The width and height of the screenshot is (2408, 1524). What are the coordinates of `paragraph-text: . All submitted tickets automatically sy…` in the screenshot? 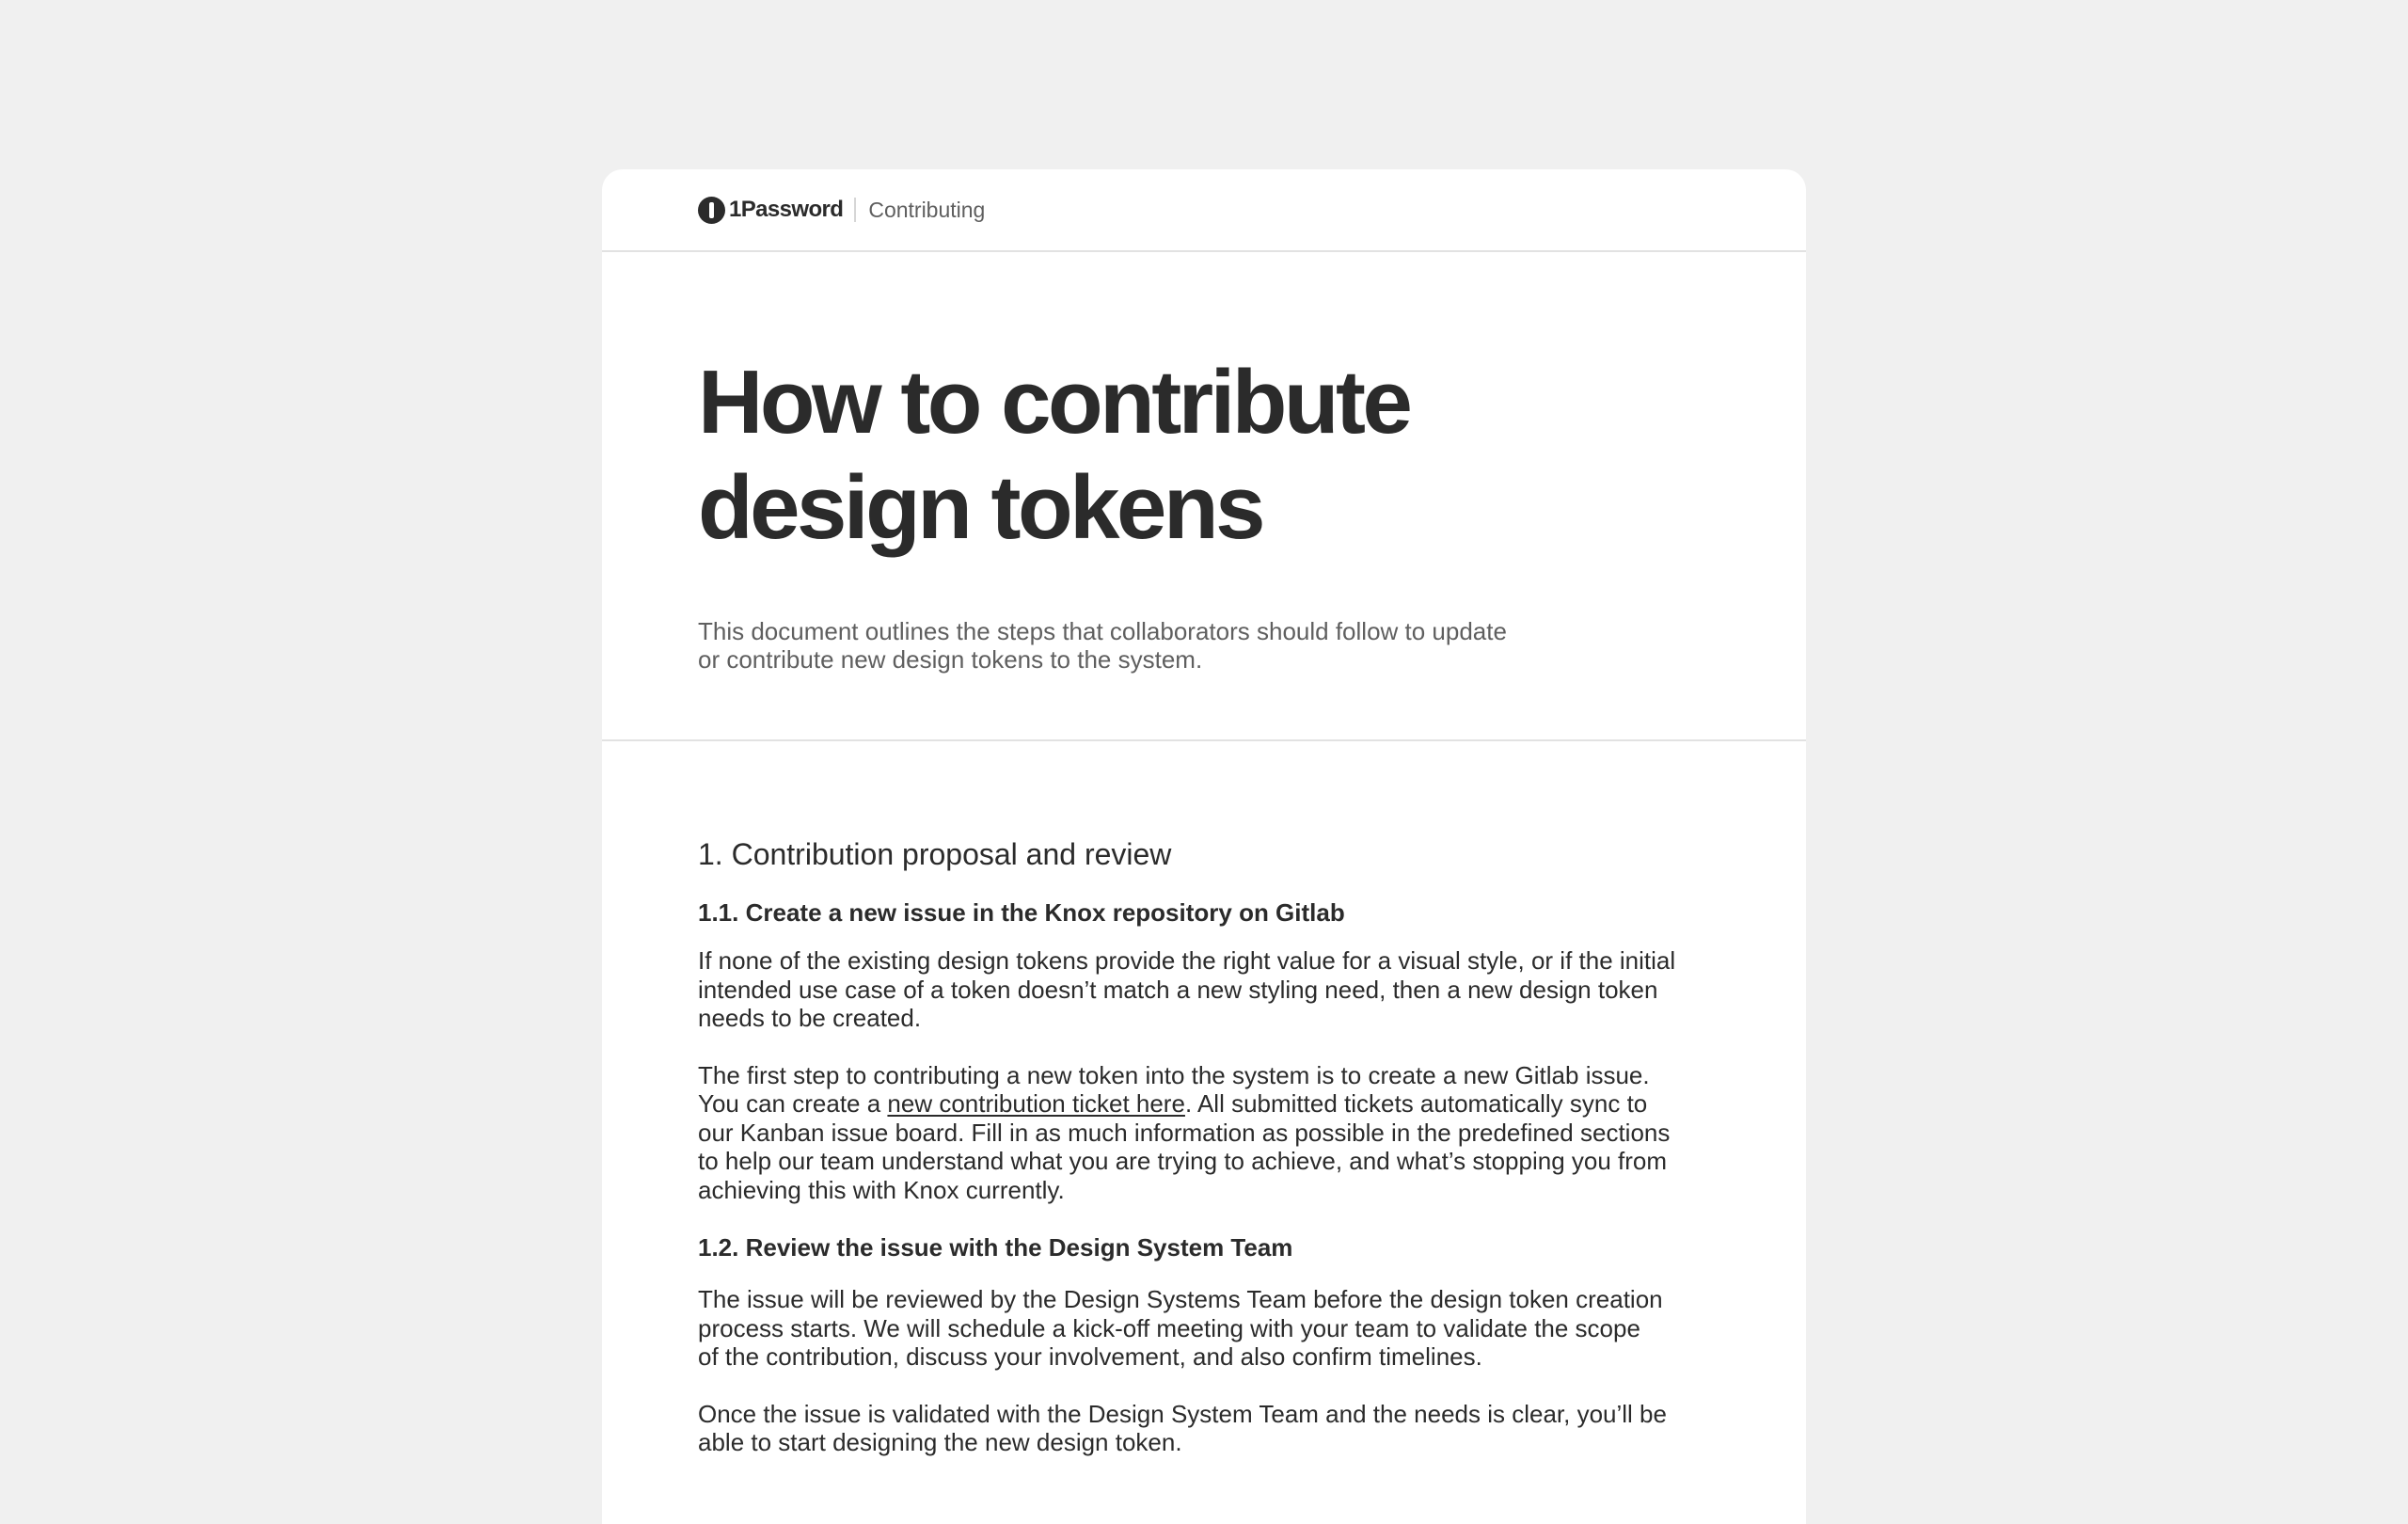 It's located at (1416, 1104).